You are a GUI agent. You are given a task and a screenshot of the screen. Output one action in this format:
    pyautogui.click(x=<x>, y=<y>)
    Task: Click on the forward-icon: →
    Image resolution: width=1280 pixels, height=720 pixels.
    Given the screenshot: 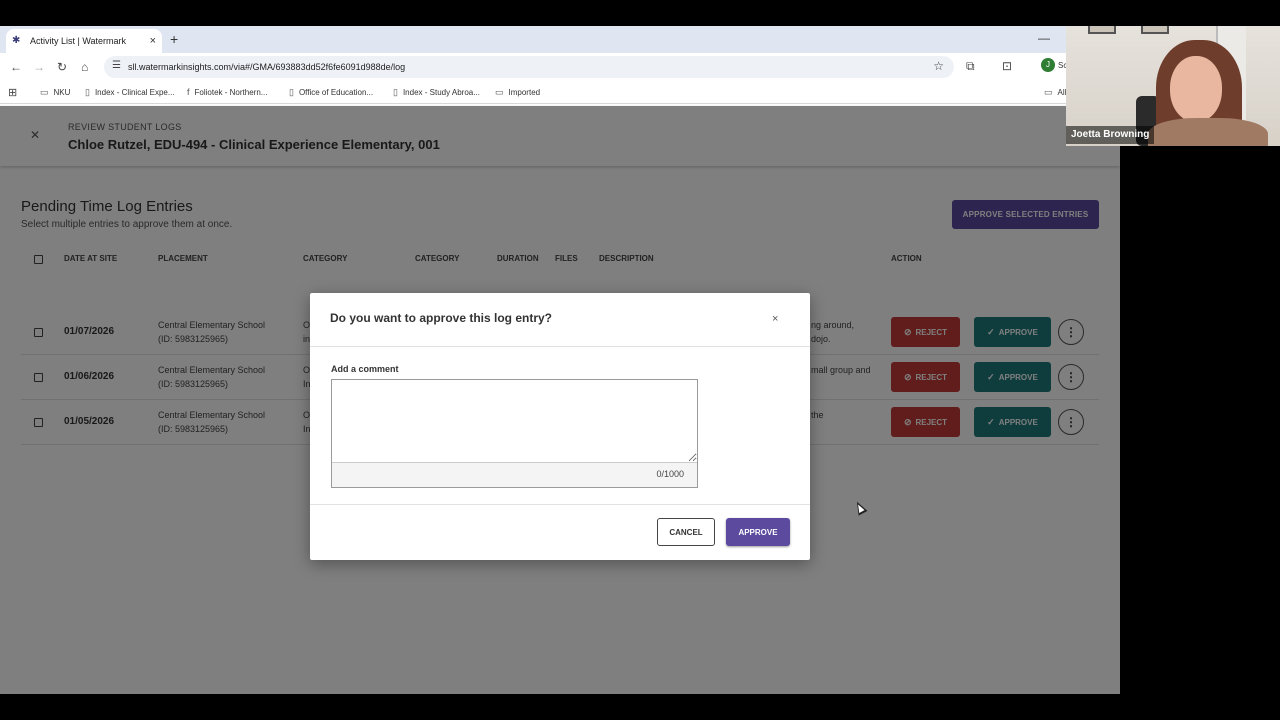 What is the action you would take?
    pyautogui.click(x=39, y=67)
    